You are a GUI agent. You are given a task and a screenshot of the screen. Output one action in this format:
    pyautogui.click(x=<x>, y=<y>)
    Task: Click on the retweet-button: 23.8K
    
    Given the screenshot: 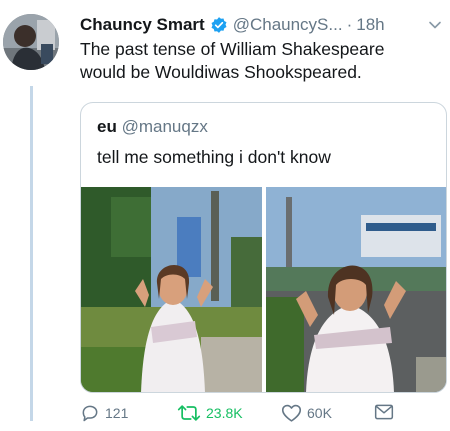 What is the action you would take?
    pyautogui.click(x=210, y=413)
    